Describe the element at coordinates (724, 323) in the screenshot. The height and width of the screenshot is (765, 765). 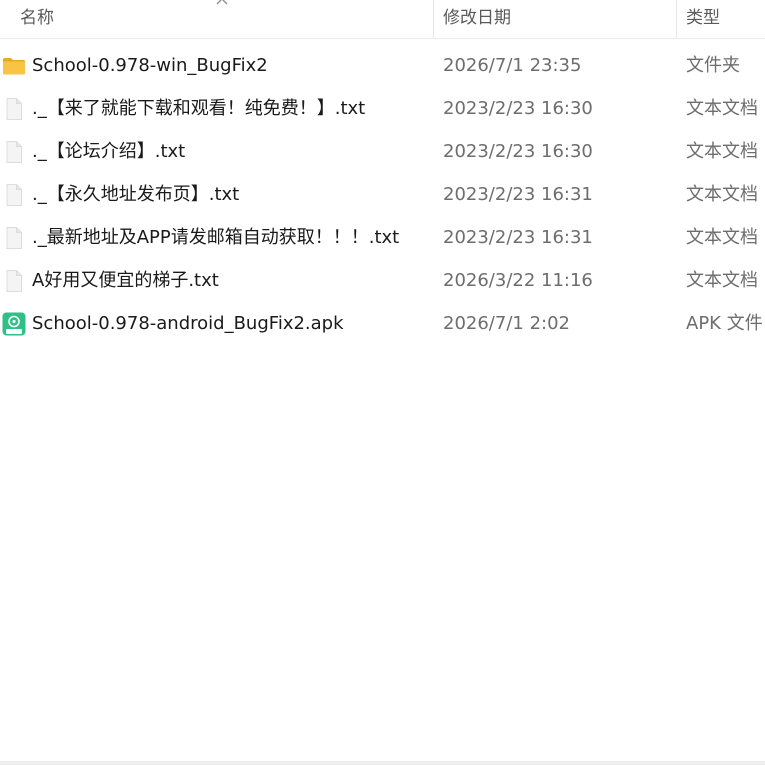
I see `file-type: APK 文件` at that location.